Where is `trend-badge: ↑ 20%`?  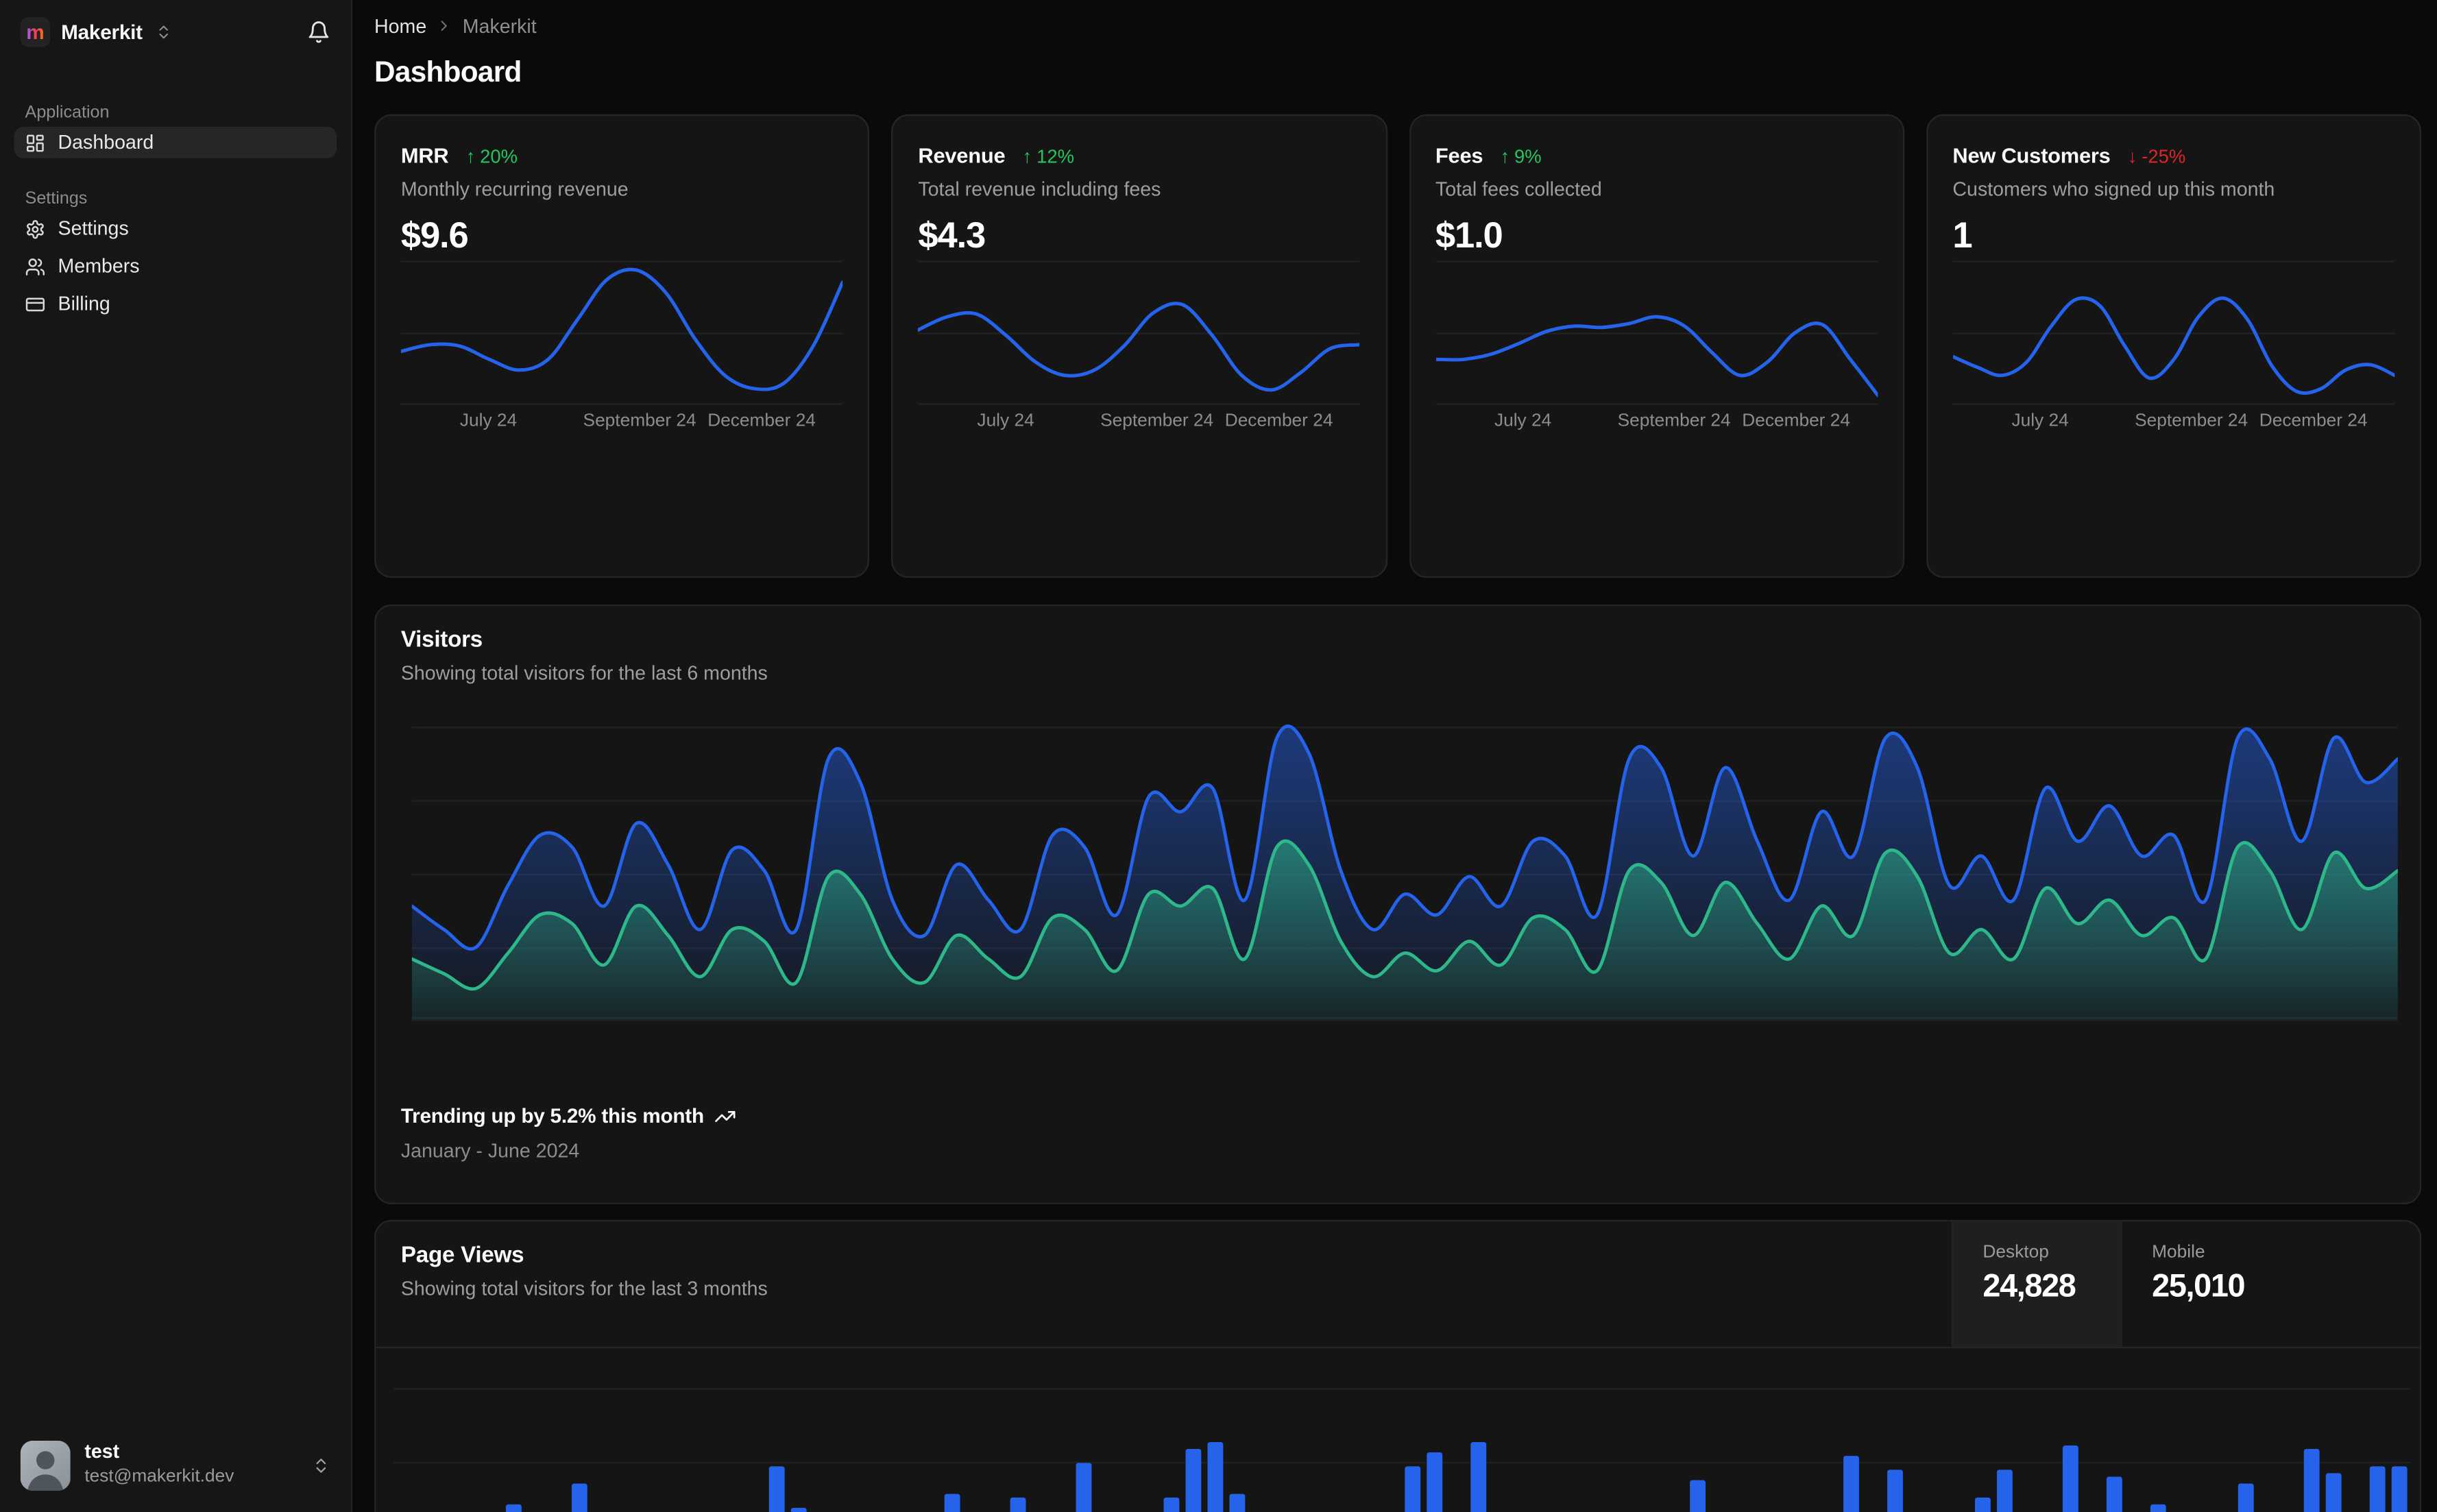 trend-badge: ↑ 20% is located at coordinates (492, 156).